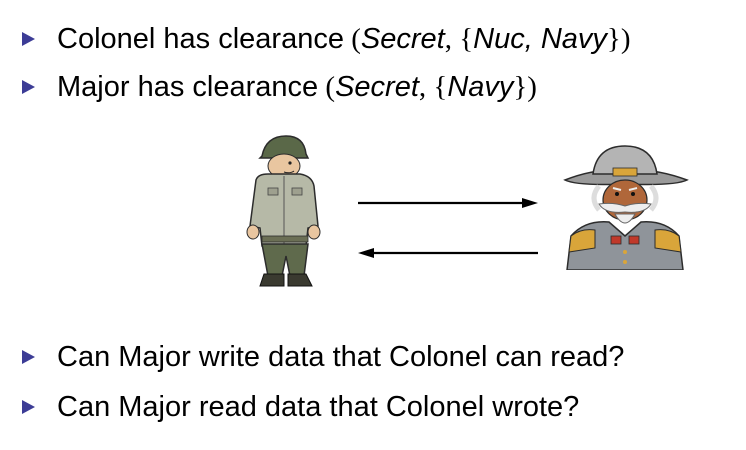  What do you see at coordinates (530, 203) in the screenshot?
I see `right-arrowhead` at bounding box center [530, 203].